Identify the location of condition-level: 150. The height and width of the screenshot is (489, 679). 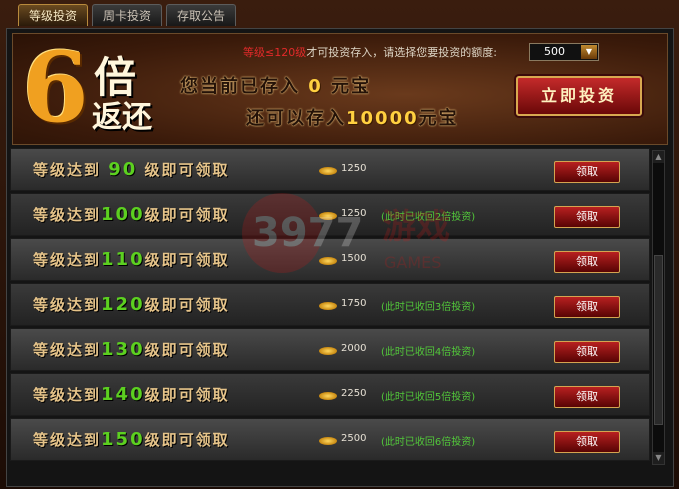
(123, 439).